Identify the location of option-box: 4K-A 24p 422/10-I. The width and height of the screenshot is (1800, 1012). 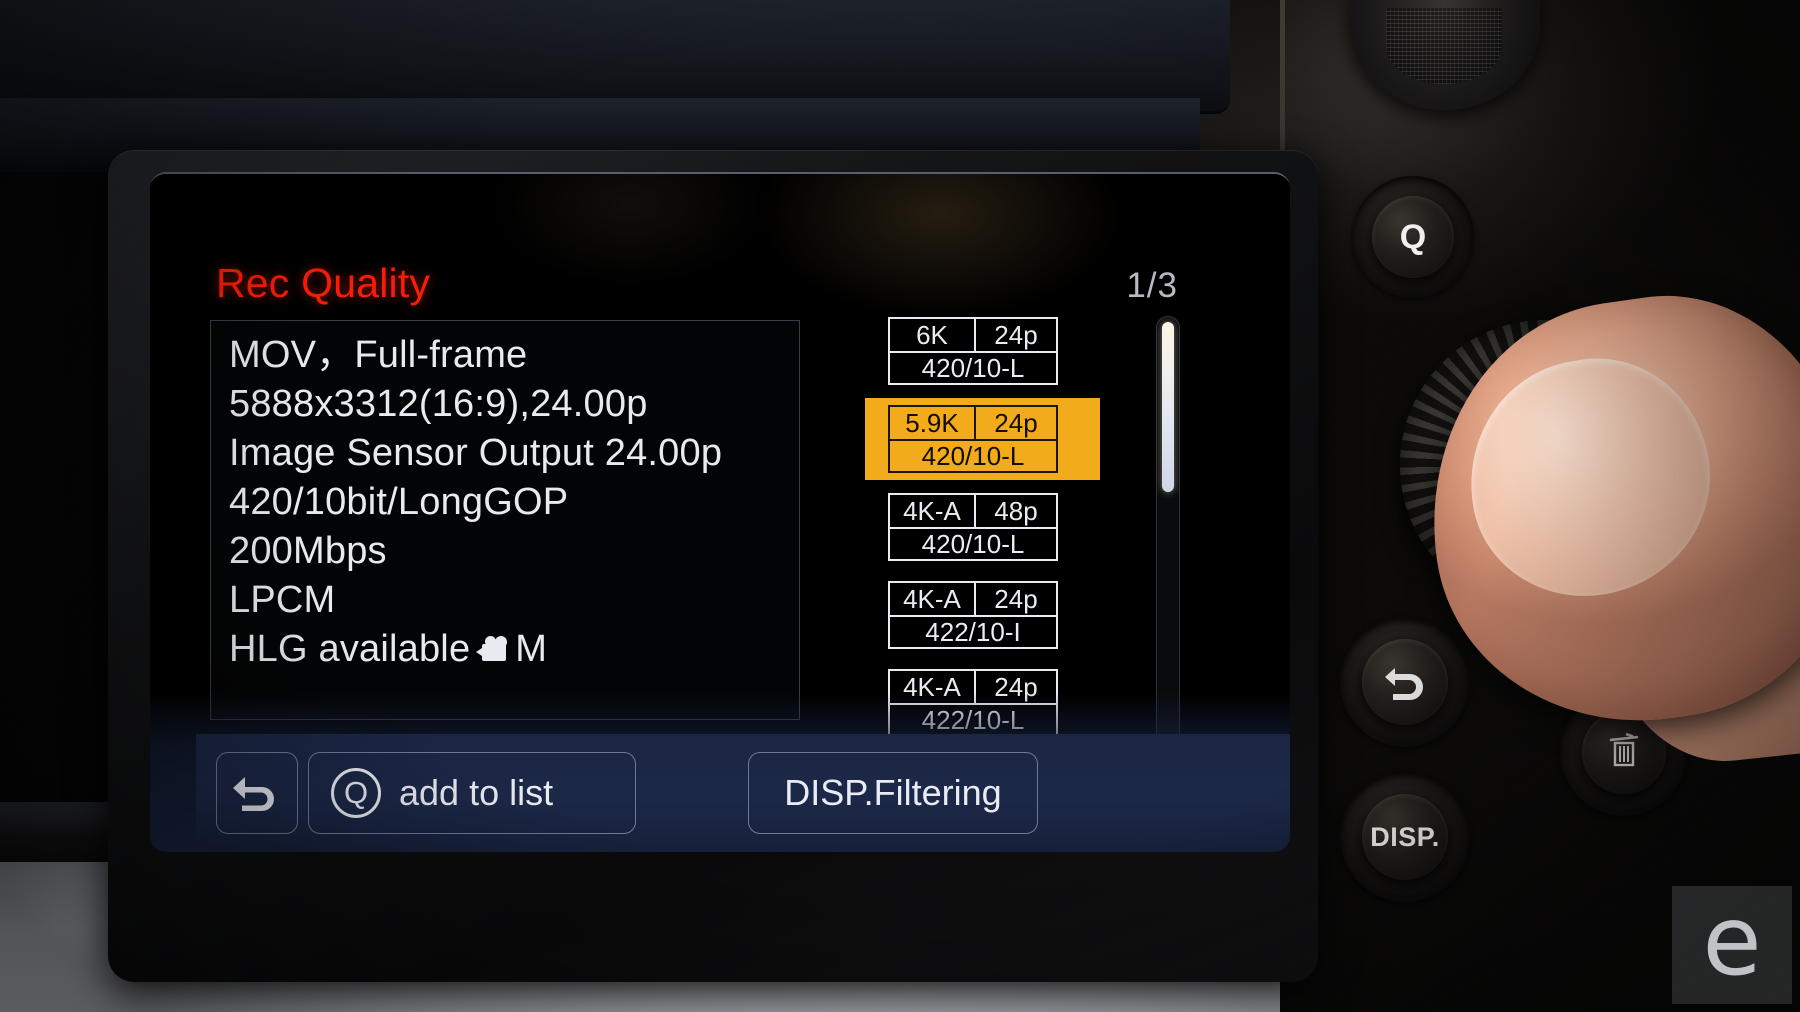
(973, 615).